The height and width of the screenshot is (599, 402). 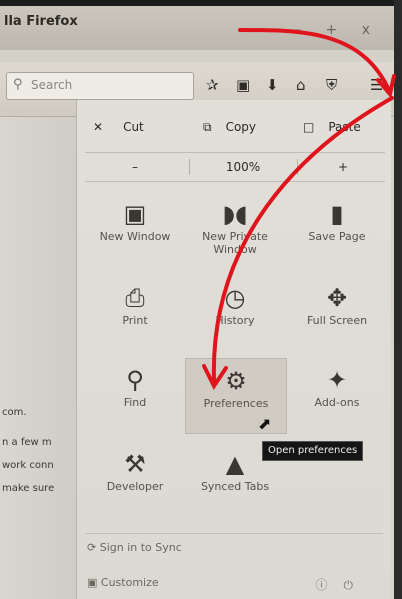 I want to click on copy-icon: ⧉, so click(x=207, y=126).